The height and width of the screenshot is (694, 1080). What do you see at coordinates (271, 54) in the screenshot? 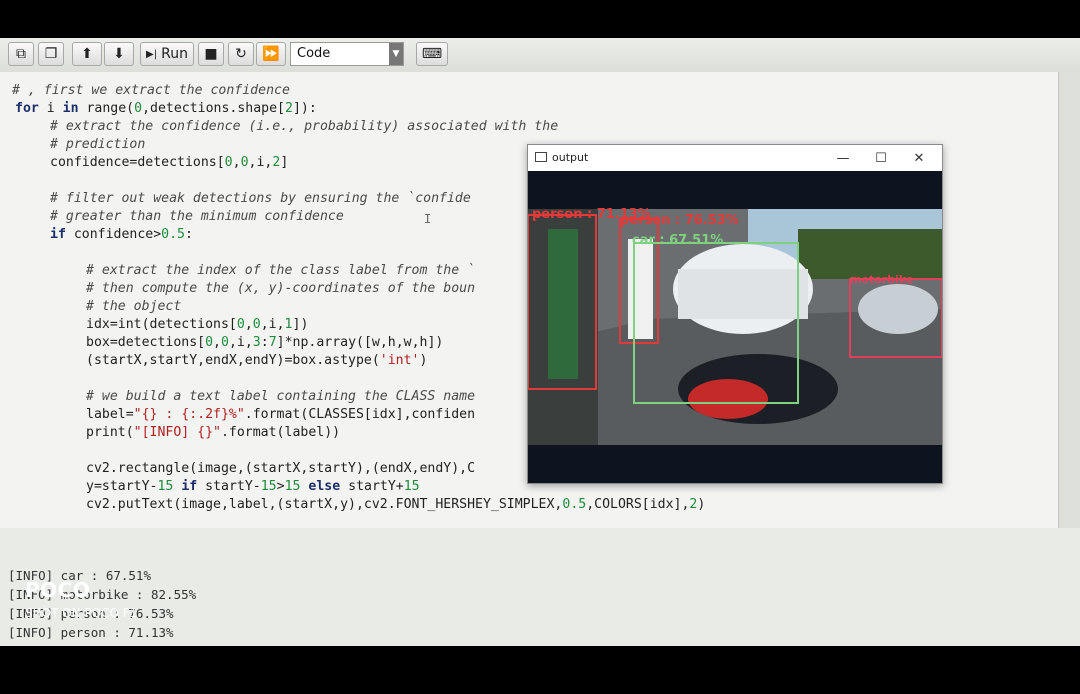
I see `fast-forward-icon: ⏩` at bounding box center [271, 54].